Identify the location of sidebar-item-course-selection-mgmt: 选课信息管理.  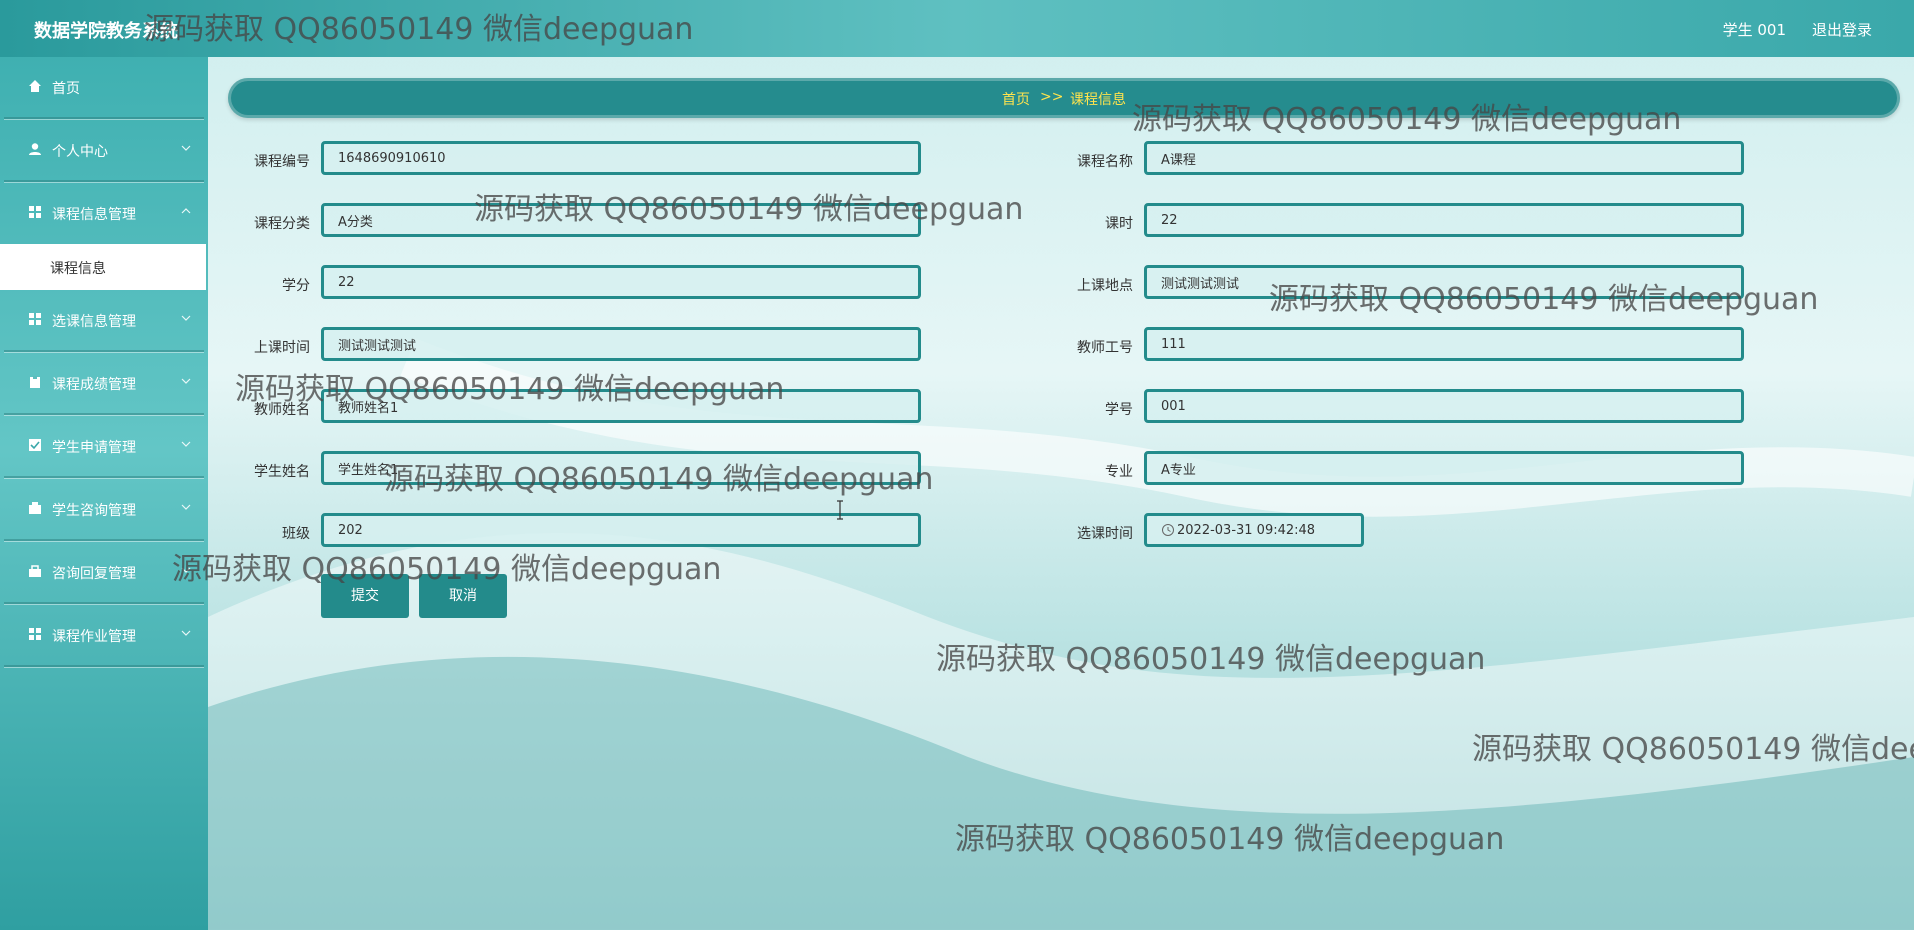
(104, 321).